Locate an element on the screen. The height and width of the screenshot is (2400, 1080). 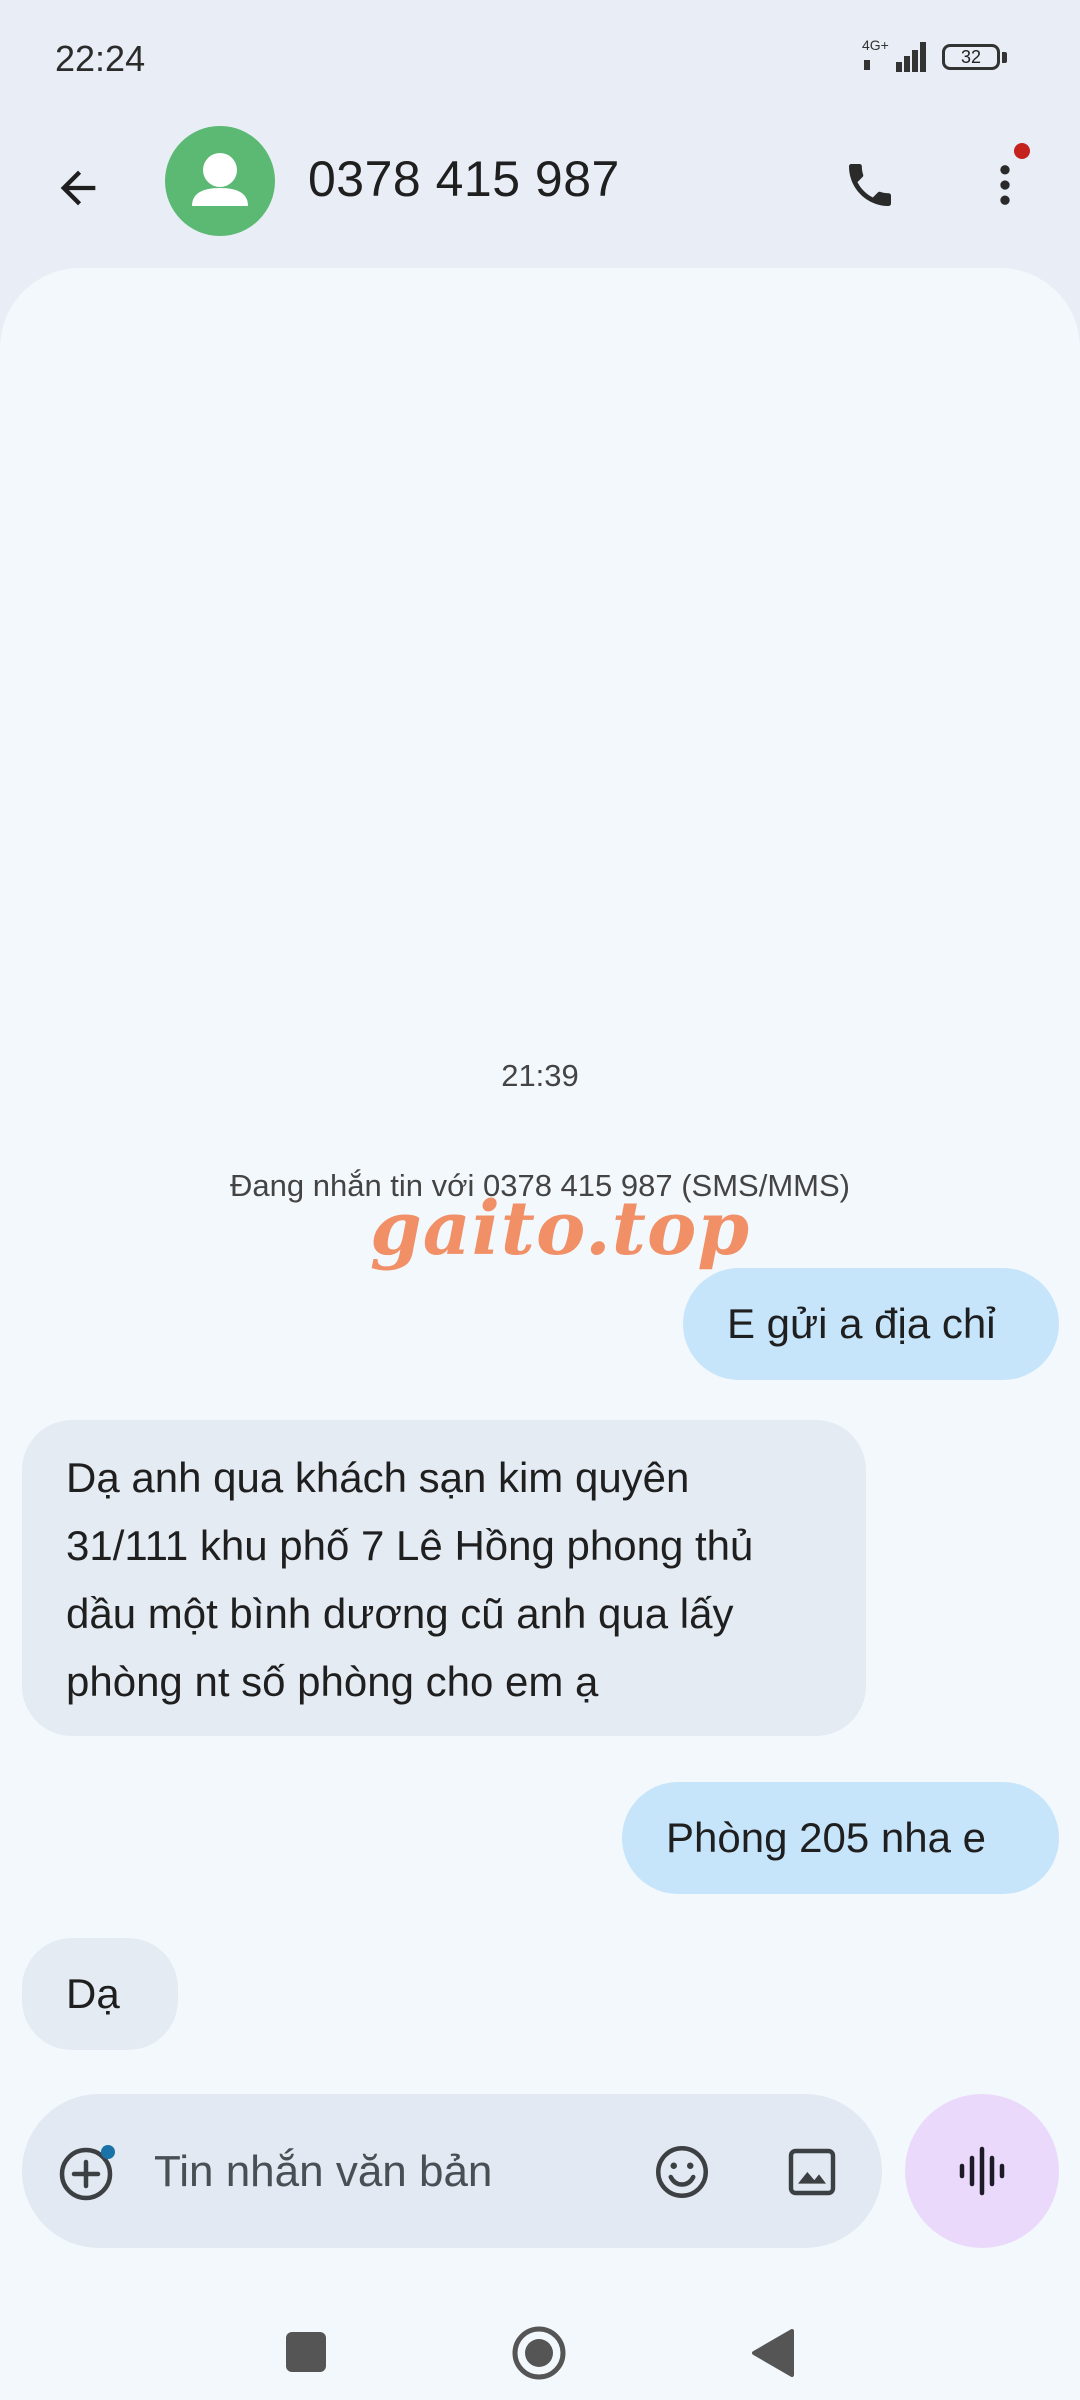
message-timestamp: 21:39 is located at coordinates (540, 1075).